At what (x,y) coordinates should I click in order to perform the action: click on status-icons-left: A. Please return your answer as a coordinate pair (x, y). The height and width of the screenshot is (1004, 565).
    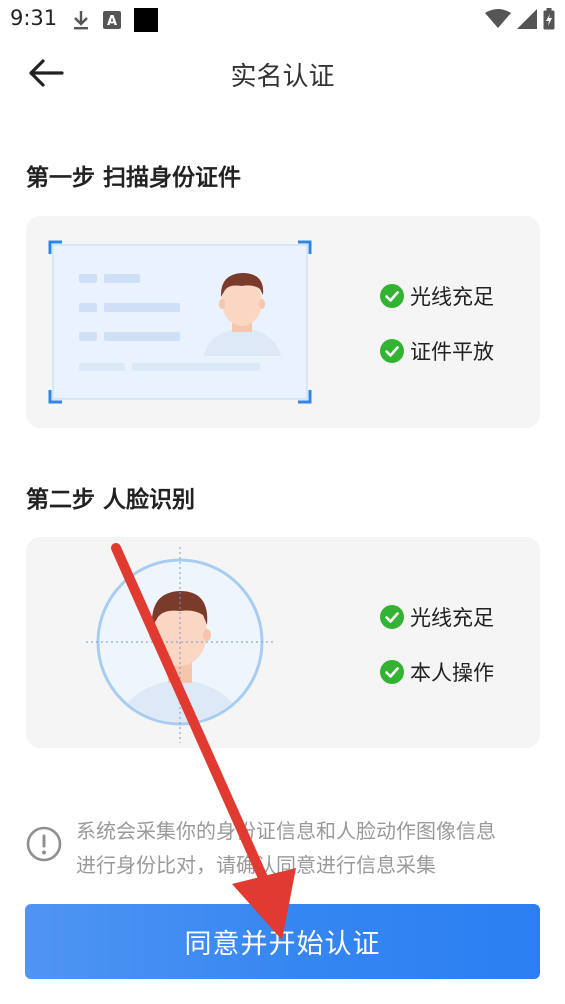
    Looking at the image, I should click on (115, 20).